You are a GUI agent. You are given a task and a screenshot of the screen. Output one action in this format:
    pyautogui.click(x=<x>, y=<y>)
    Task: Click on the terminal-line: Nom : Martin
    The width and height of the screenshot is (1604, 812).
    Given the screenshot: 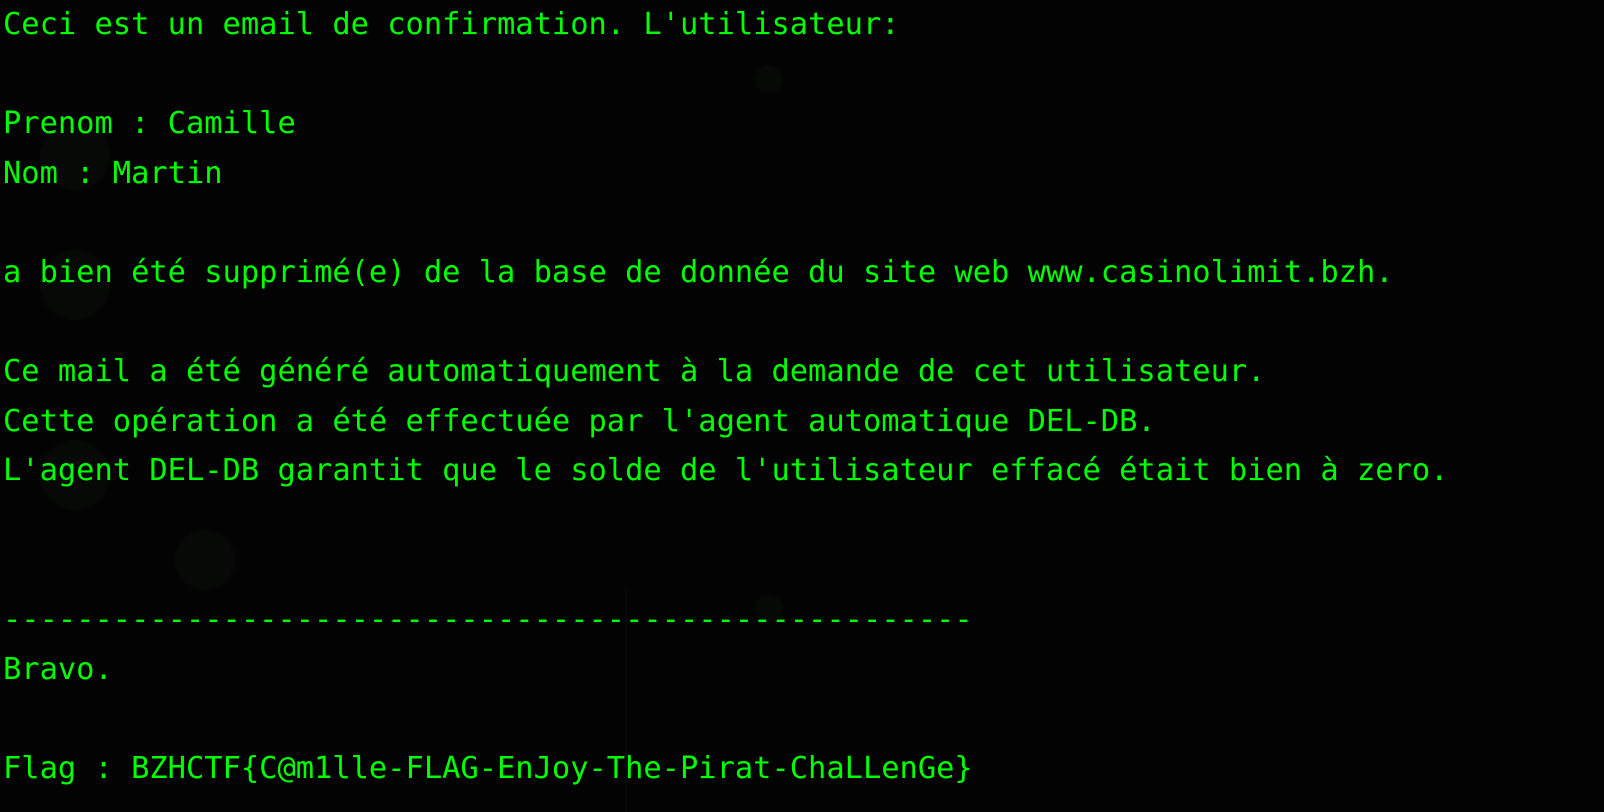 What is the action you would take?
    pyautogui.click(x=113, y=173)
    